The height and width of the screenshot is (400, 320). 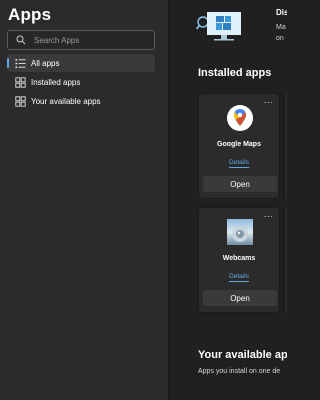 What do you see at coordinates (235, 73) in the screenshot?
I see `installed-apps-heading: Installed apps` at bounding box center [235, 73].